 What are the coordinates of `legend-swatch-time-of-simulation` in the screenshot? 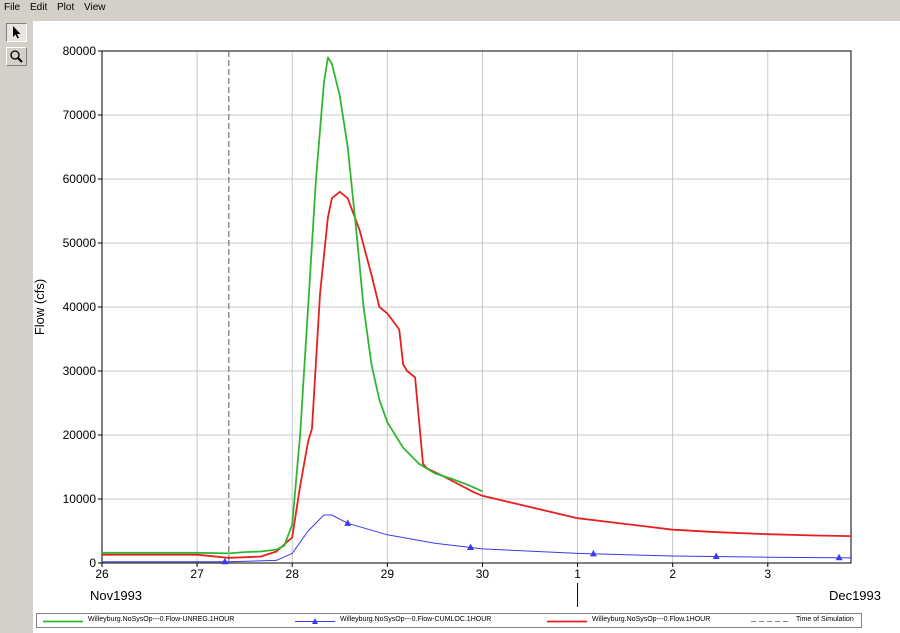 It's located at (771, 621).